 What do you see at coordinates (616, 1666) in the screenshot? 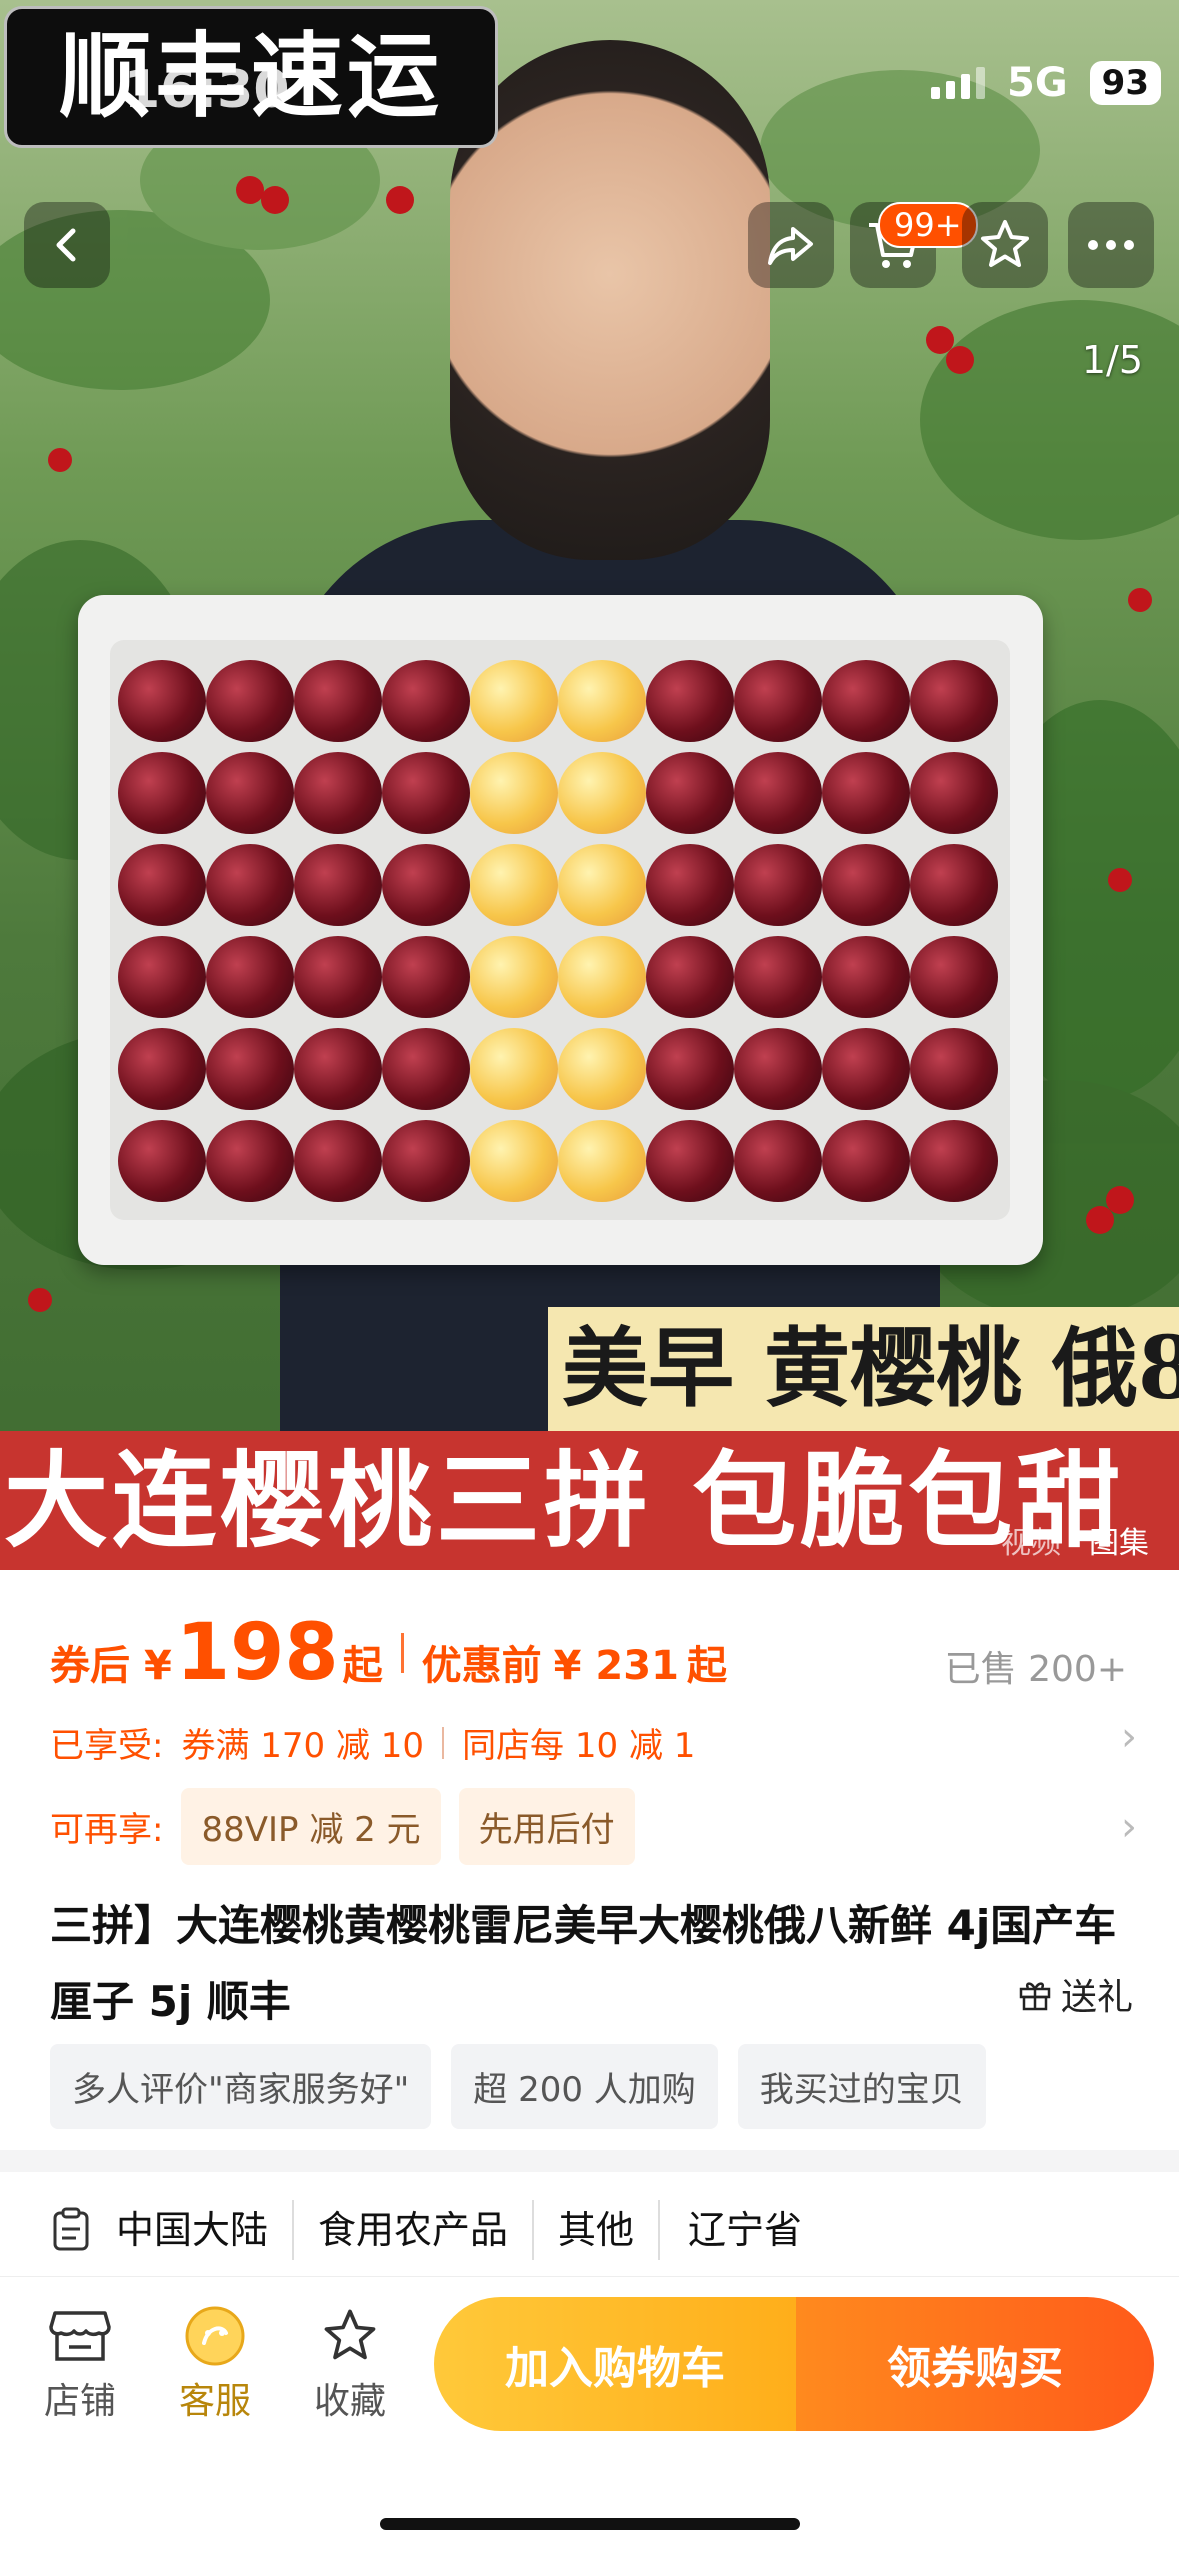
I see `before-price: ¥ 231` at bounding box center [616, 1666].